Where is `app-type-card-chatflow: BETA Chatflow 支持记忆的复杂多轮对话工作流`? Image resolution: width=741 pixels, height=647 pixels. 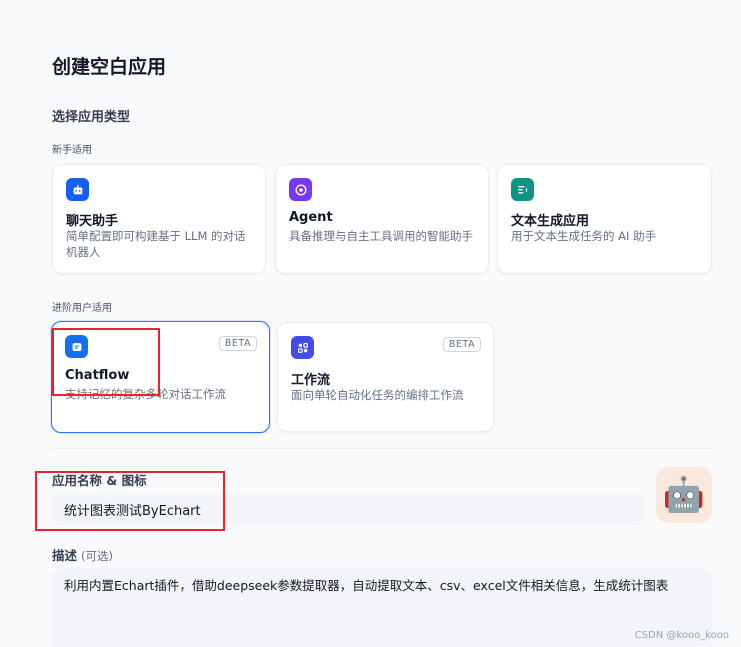
app-type-card-chatflow: BETA Chatflow 支持记忆的复杂多轮对话工作流 is located at coordinates (160, 377).